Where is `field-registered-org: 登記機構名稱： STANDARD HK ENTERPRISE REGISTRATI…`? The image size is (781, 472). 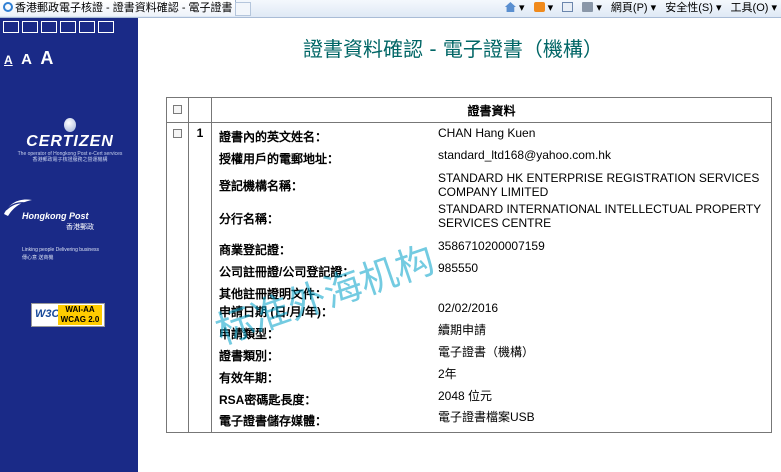 field-registered-org: 登記機構名稱： STANDARD HK ENTERPRISE REGISTRATI… is located at coordinates (495, 186).